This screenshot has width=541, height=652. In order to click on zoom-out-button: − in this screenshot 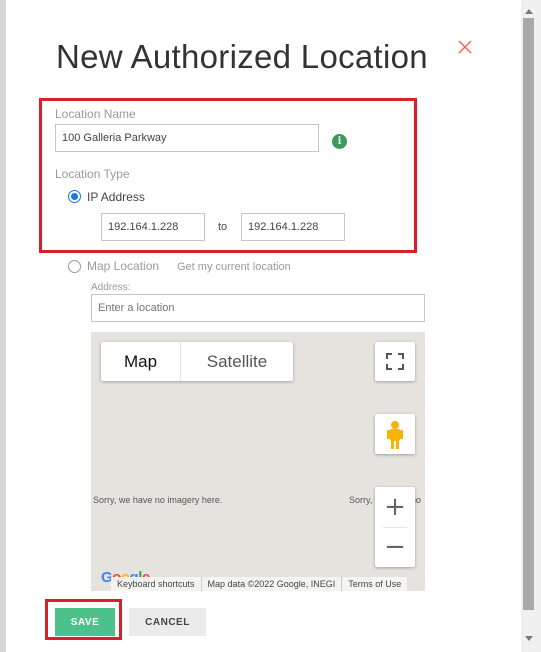, I will do `click(395, 547)`.